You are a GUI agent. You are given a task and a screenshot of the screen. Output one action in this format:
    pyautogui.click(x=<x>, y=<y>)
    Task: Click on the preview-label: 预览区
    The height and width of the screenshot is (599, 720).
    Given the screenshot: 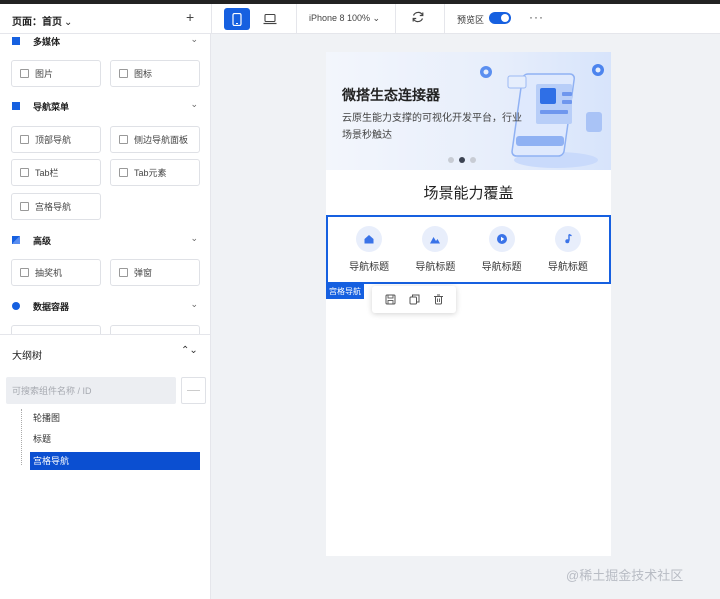 What is the action you would take?
    pyautogui.click(x=471, y=20)
    